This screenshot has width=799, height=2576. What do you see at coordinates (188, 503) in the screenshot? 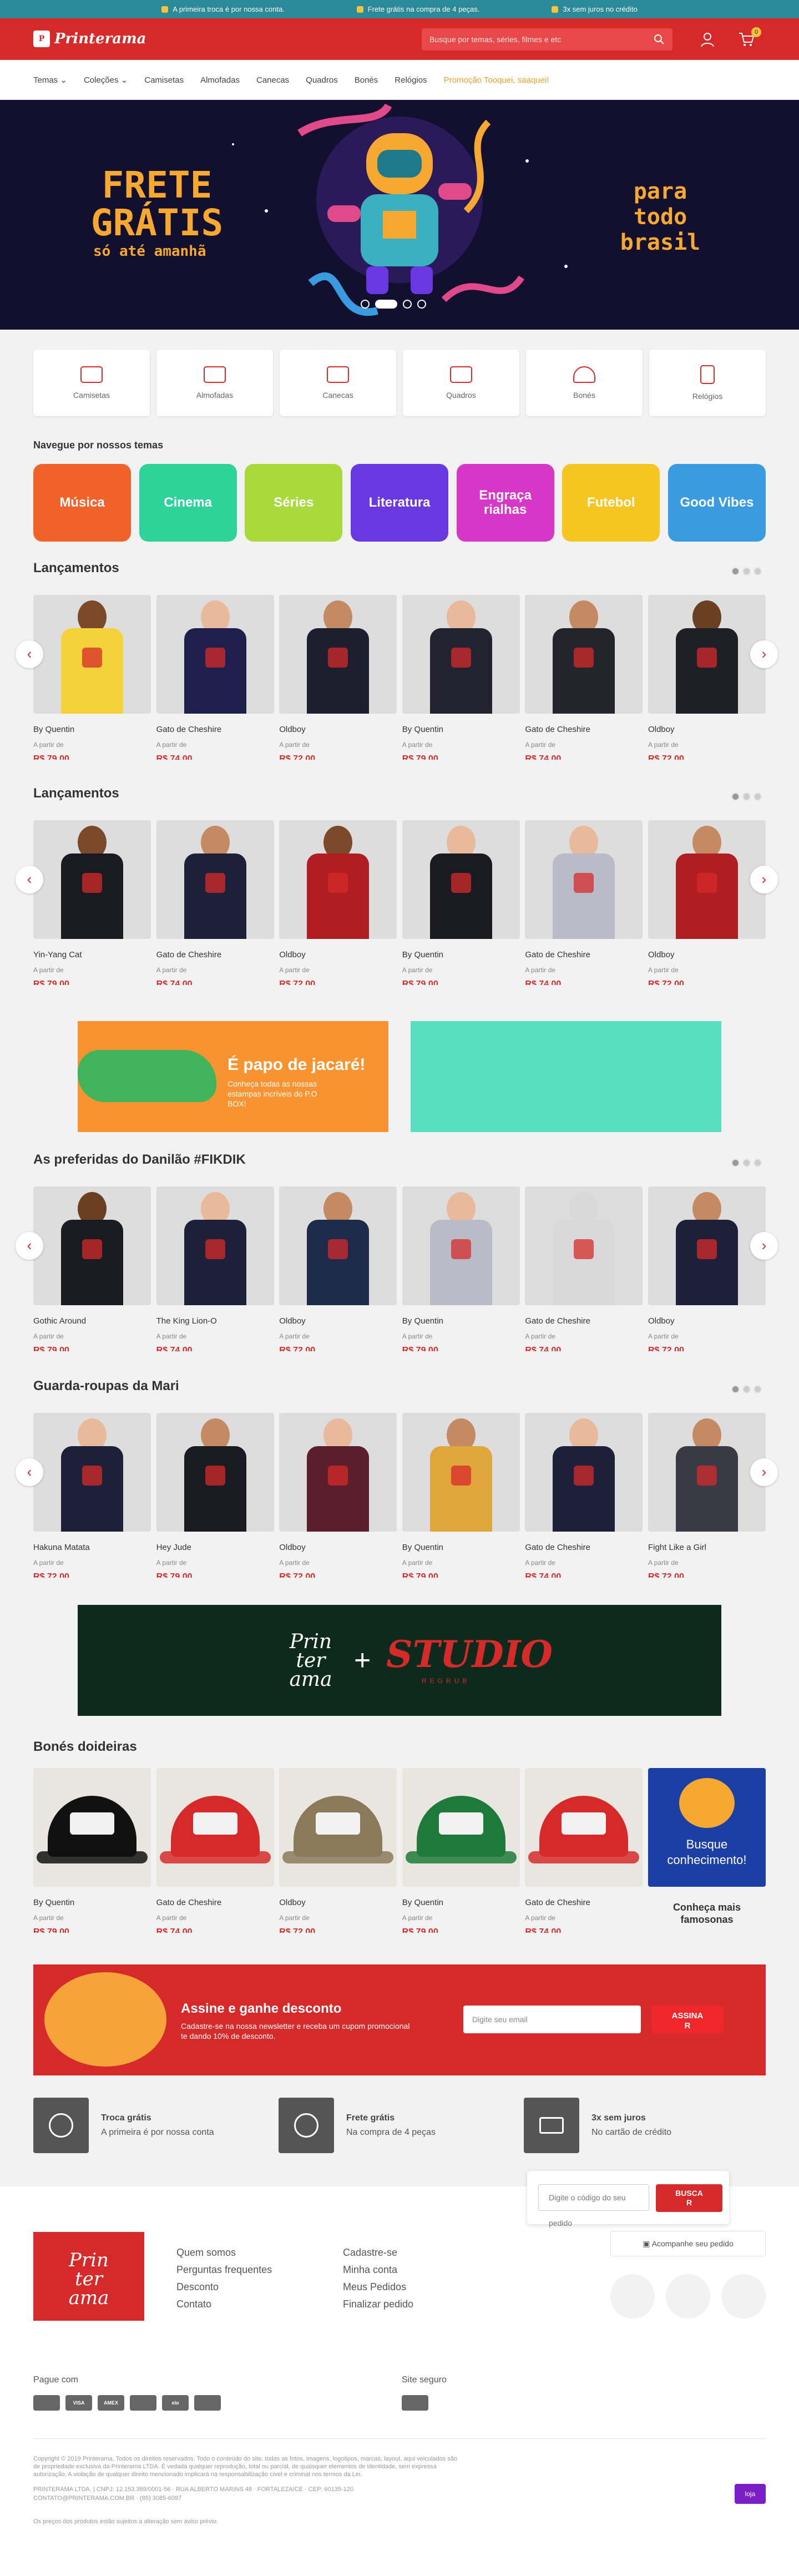
I see `theme-card: Cinema` at bounding box center [188, 503].